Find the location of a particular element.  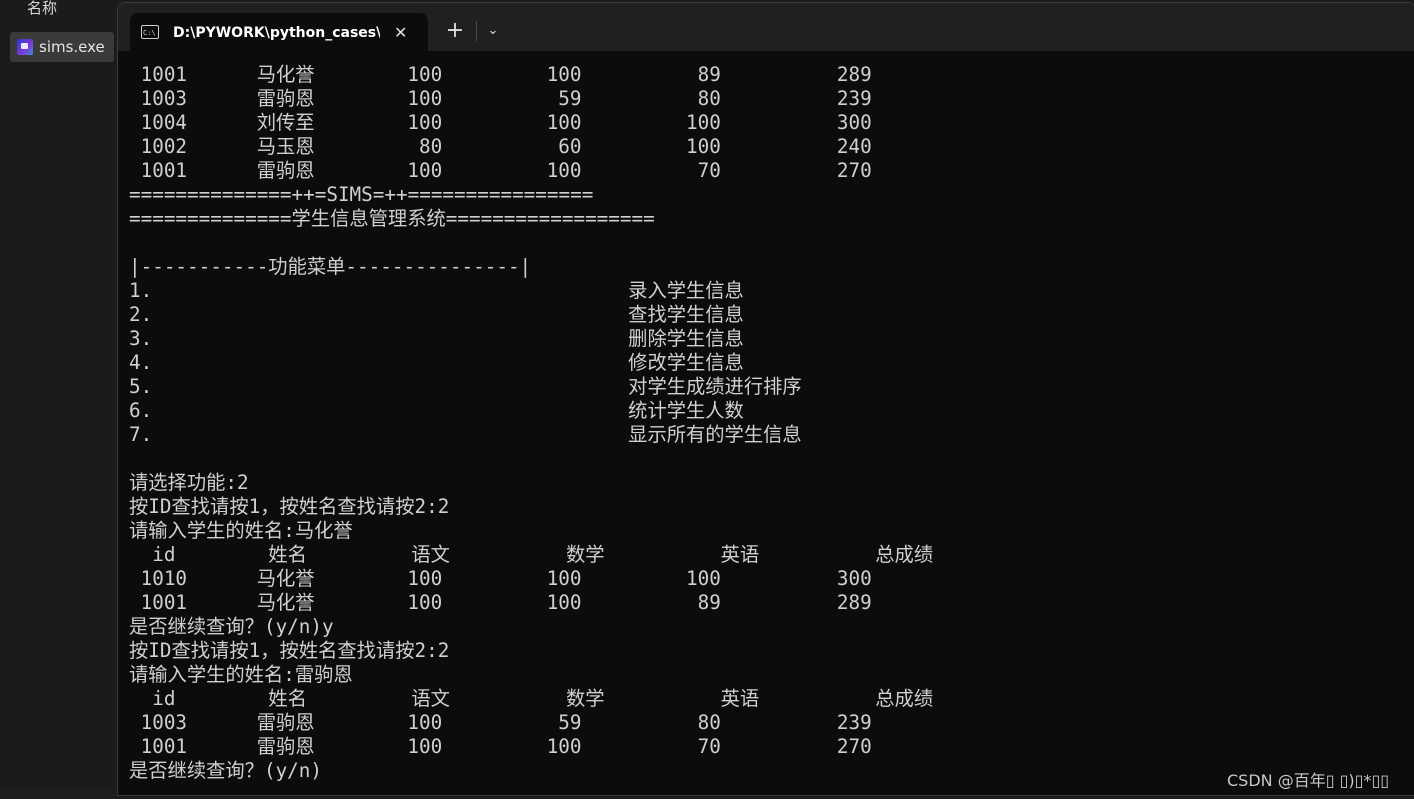

new-tab-button: + is located at coordinates (455, 31).